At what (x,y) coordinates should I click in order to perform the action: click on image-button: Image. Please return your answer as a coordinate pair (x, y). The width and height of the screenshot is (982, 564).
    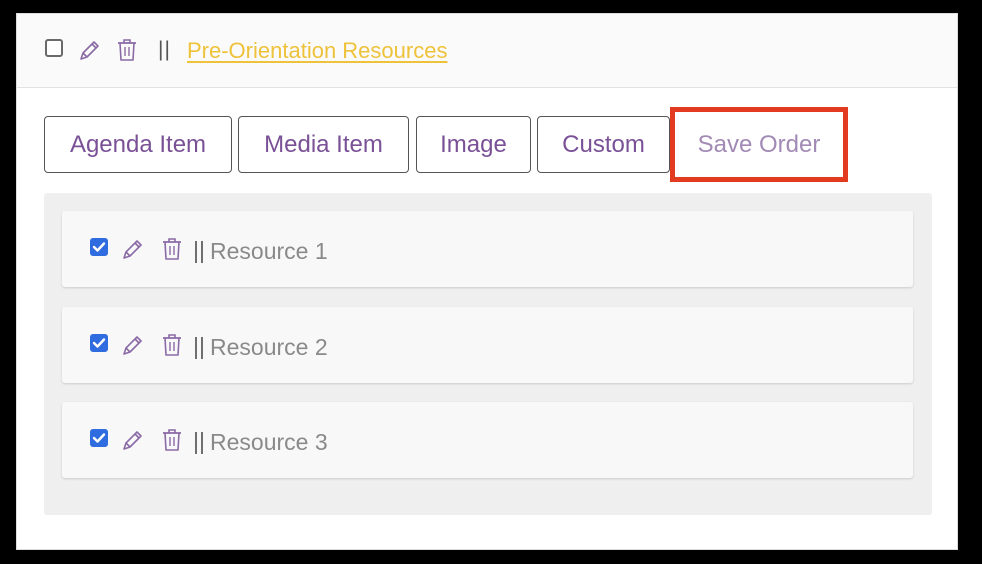
    Looking at the image, I should click on (473, 144).